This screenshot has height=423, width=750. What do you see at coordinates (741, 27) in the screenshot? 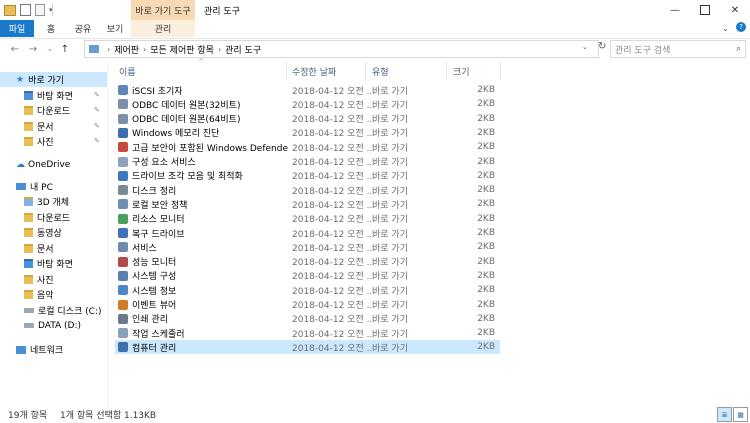
I see `help-icon: ?` at bounding box center [741, 27].